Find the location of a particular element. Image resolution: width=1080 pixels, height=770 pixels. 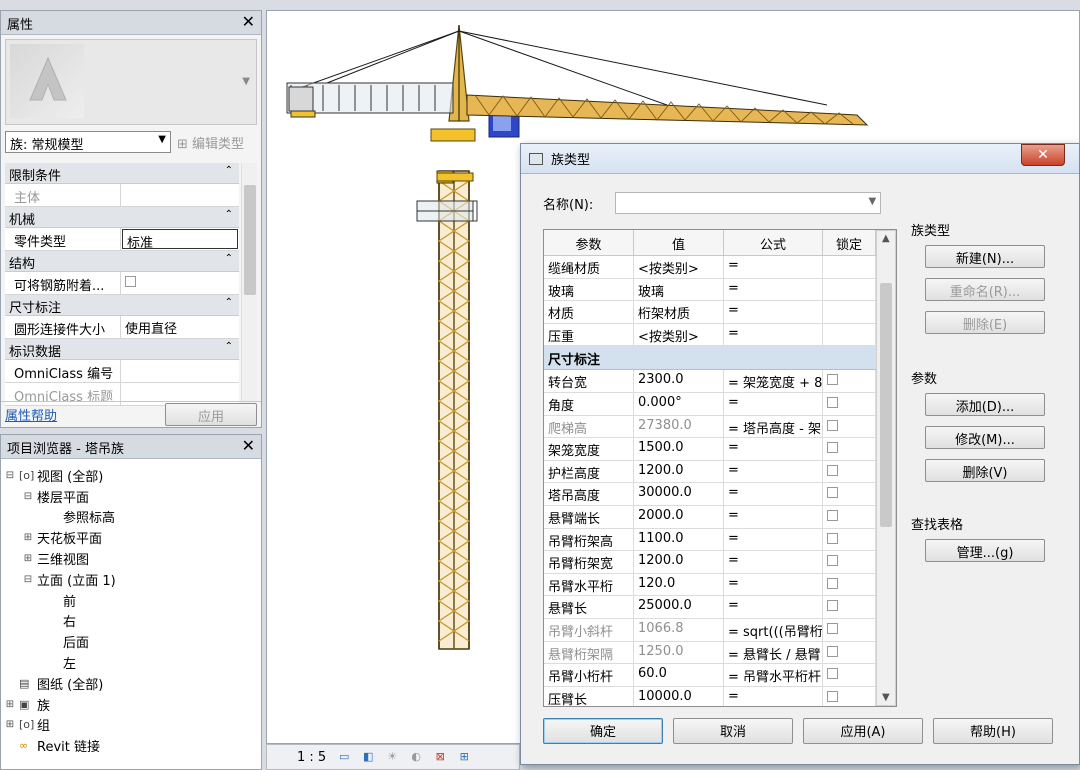

tree-node-ref-level: 参照标高 is located at coordinates (133, 517).